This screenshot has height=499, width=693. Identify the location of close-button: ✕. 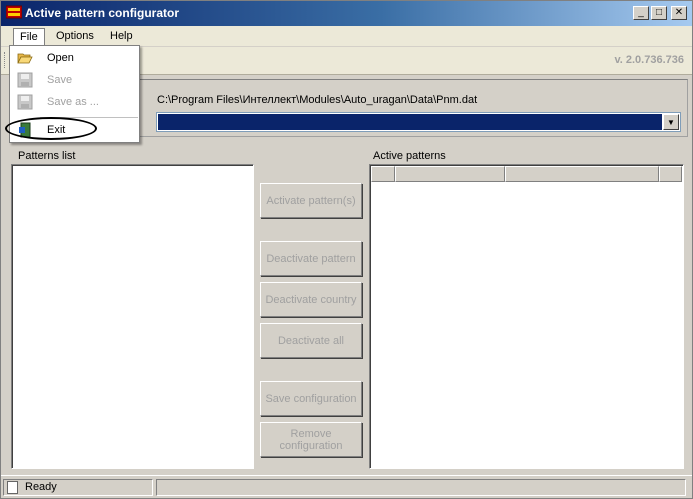
(679, 13).